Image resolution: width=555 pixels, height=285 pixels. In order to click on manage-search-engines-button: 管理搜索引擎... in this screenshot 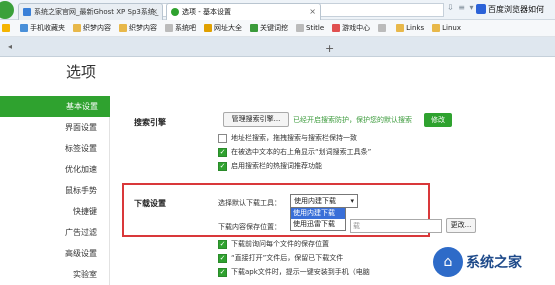, I will do `click(256, 119)`.